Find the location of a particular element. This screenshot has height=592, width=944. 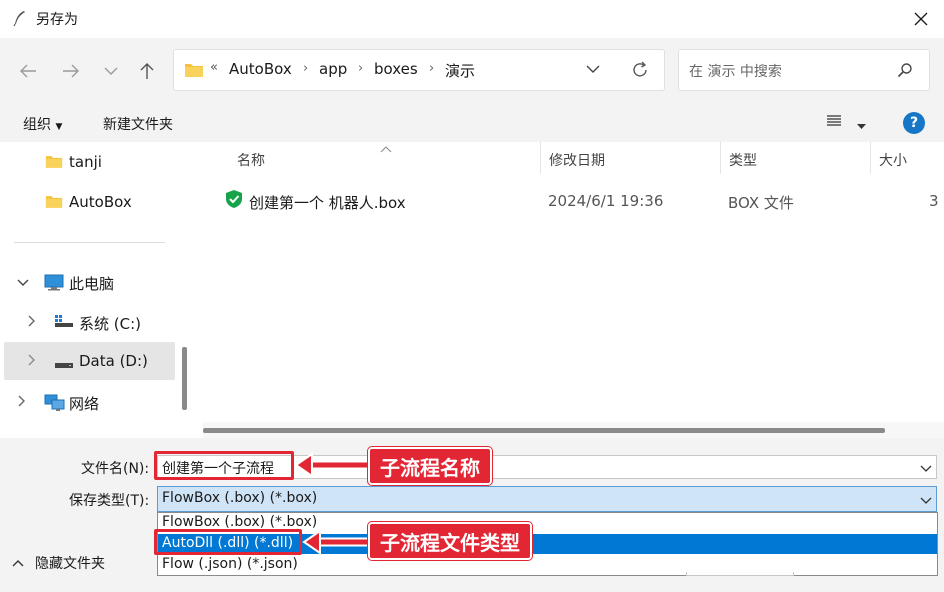

view-options-icon is located at coordinates (834, 123).